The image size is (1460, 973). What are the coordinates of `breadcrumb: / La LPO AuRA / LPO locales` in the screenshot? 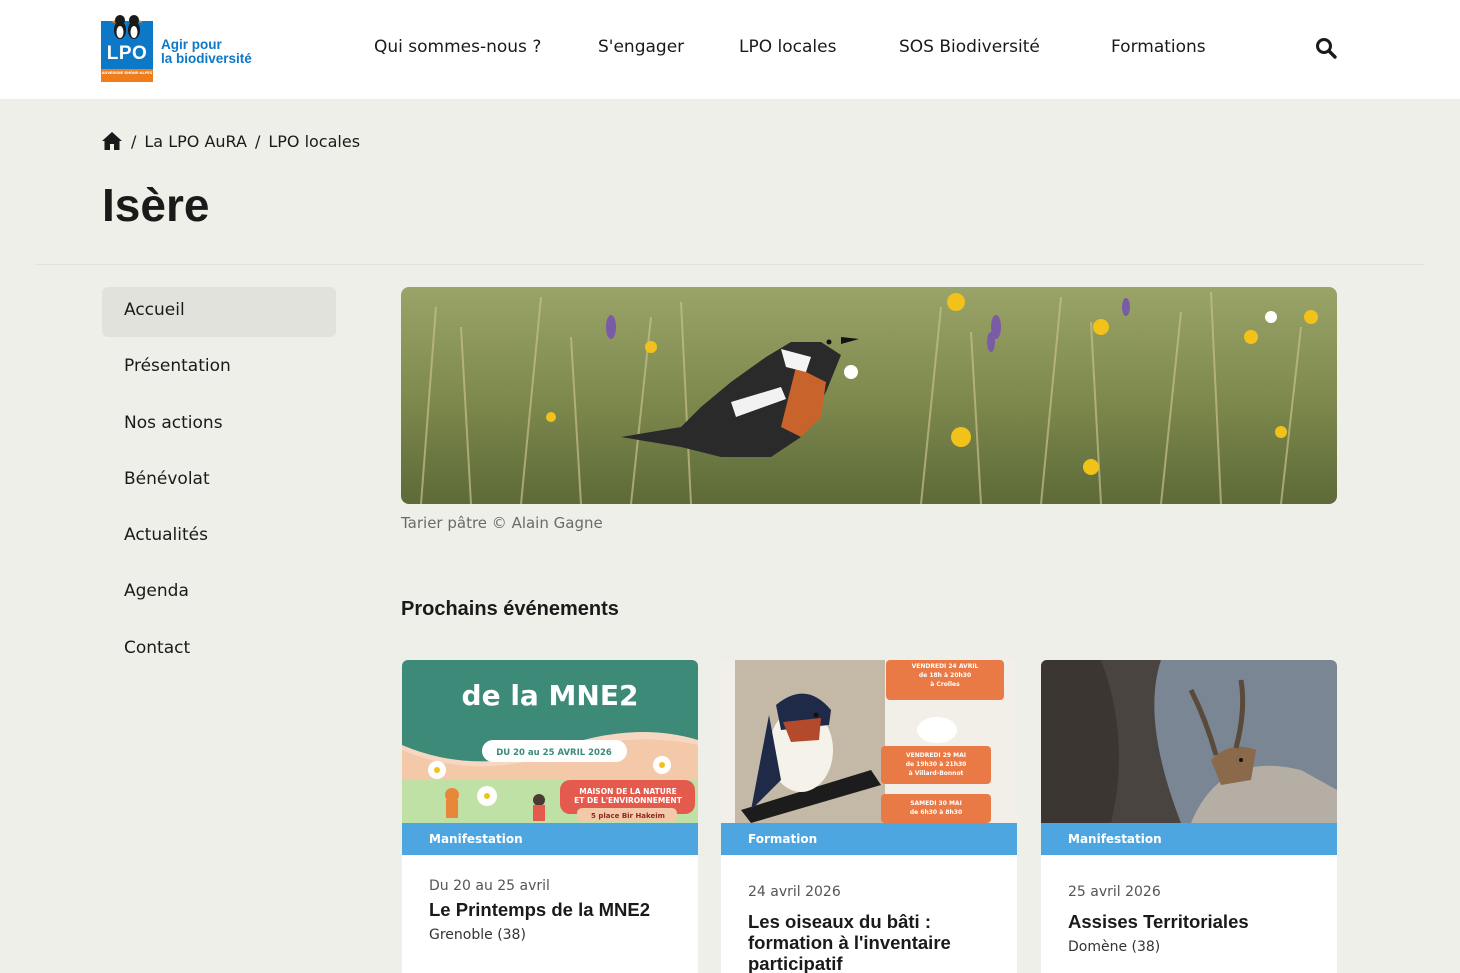 It's located at (230, 141).